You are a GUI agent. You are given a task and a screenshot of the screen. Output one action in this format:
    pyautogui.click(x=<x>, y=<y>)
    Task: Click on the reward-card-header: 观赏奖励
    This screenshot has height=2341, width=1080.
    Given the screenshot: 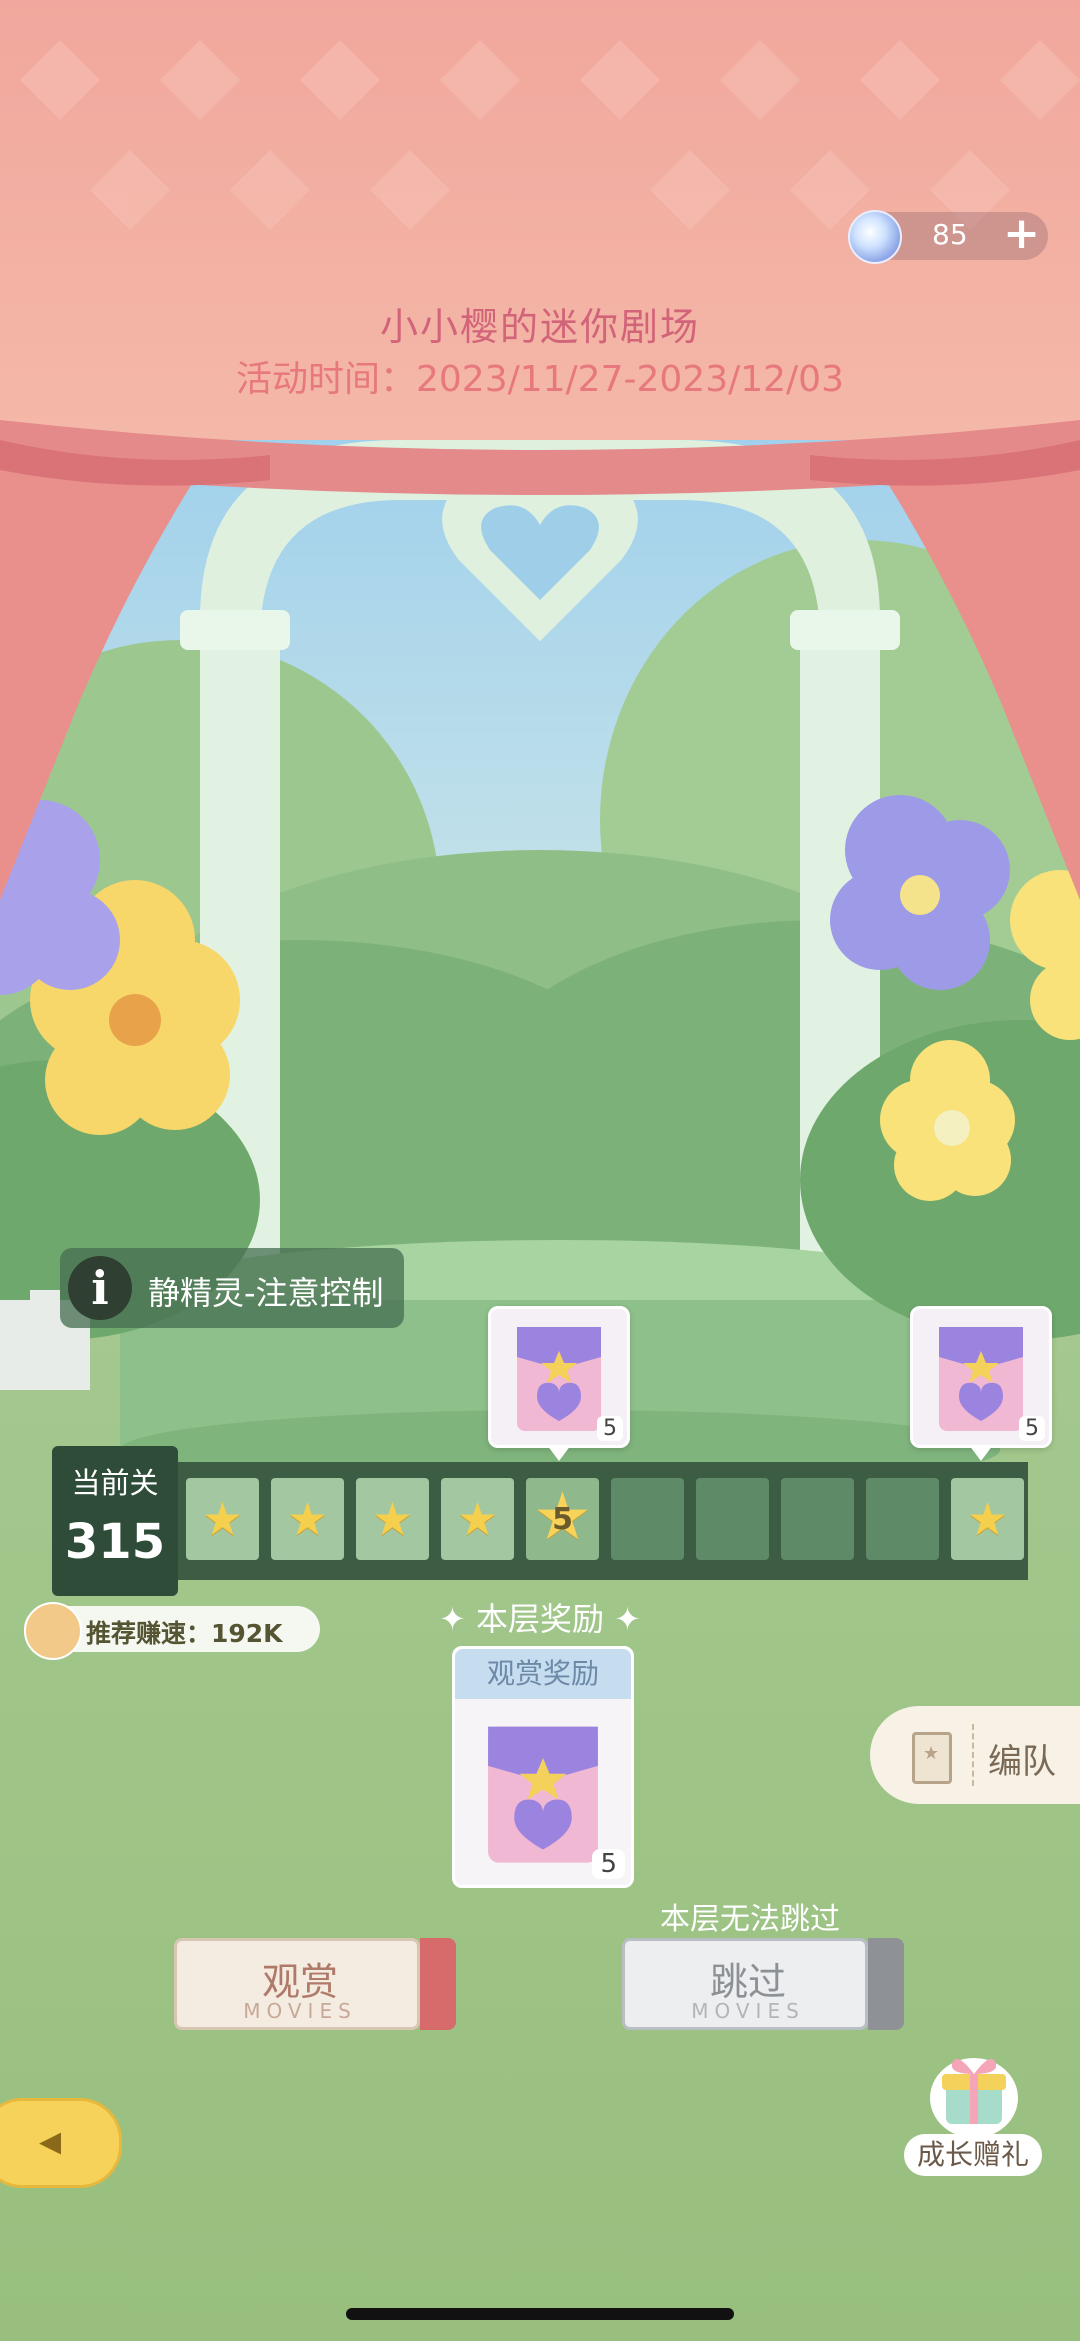 What is the action you would take?
    pyautogui.click(x=543, y=1674)
    